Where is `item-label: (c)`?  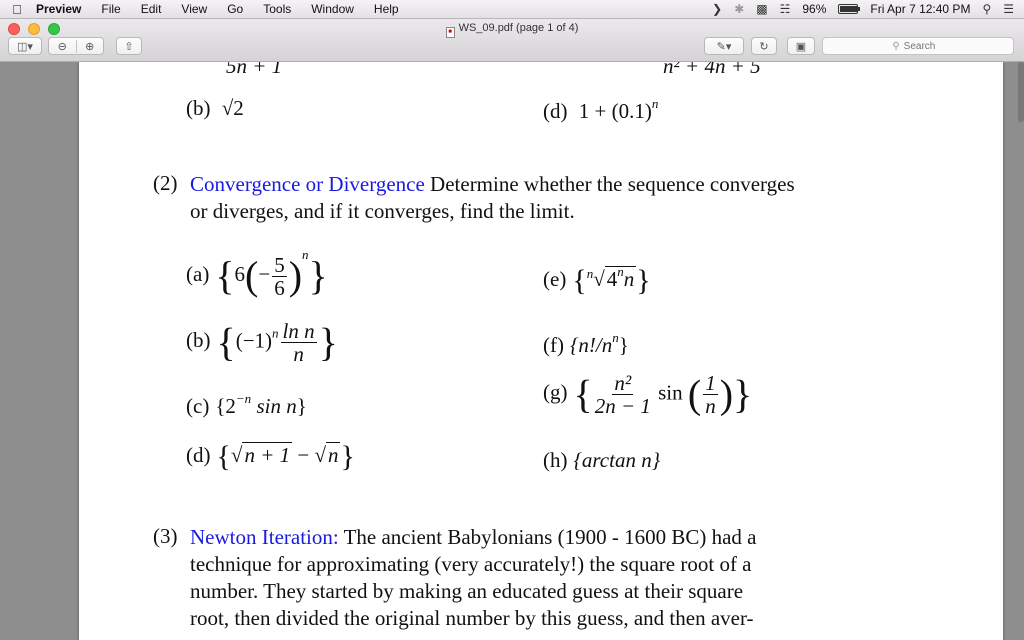
item-label: (c) is located at coordinates (198, 406).